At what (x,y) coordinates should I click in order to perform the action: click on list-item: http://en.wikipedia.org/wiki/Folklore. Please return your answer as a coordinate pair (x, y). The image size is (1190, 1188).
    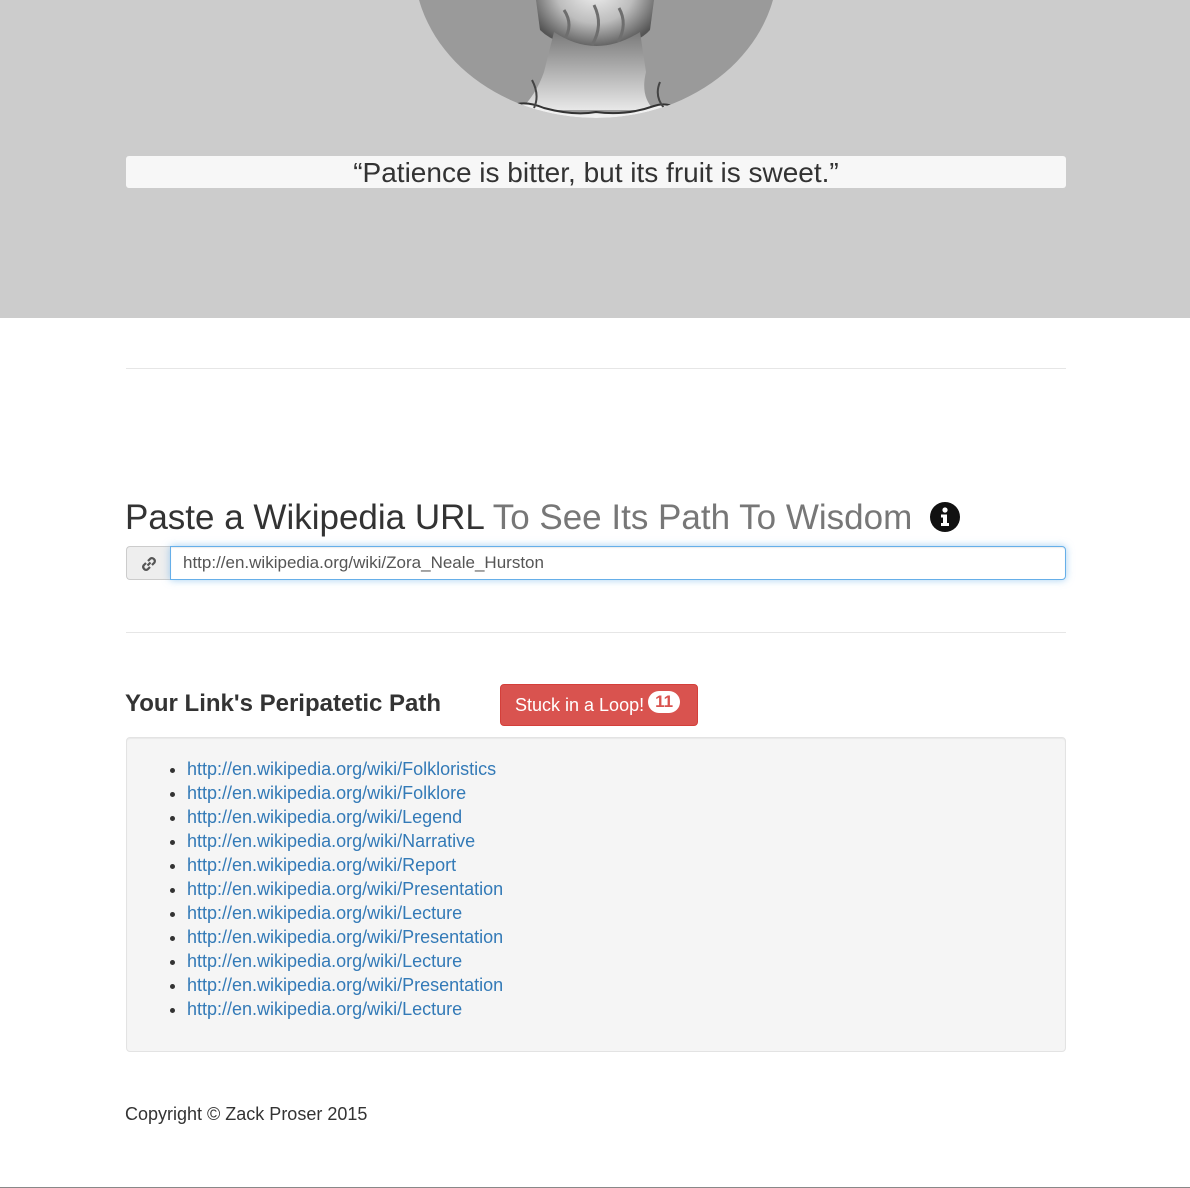
    Looking at the image, I should click on (345, 793).